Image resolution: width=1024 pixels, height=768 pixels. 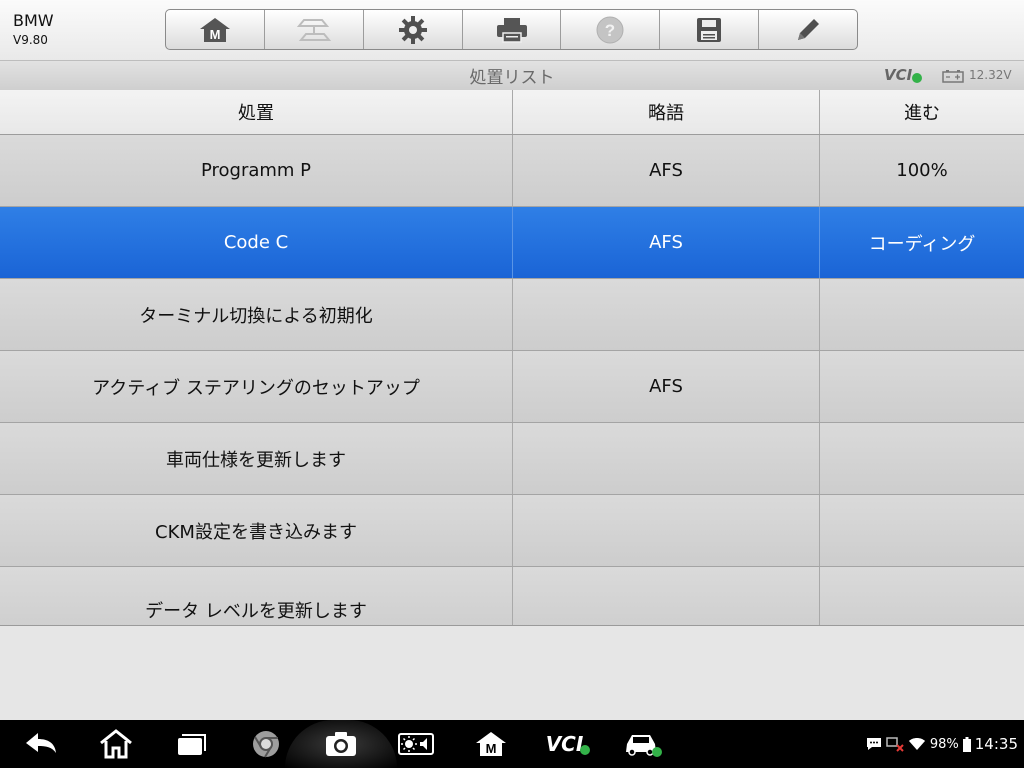 I want to click on help-button: ?, so click(x=611, y=29).